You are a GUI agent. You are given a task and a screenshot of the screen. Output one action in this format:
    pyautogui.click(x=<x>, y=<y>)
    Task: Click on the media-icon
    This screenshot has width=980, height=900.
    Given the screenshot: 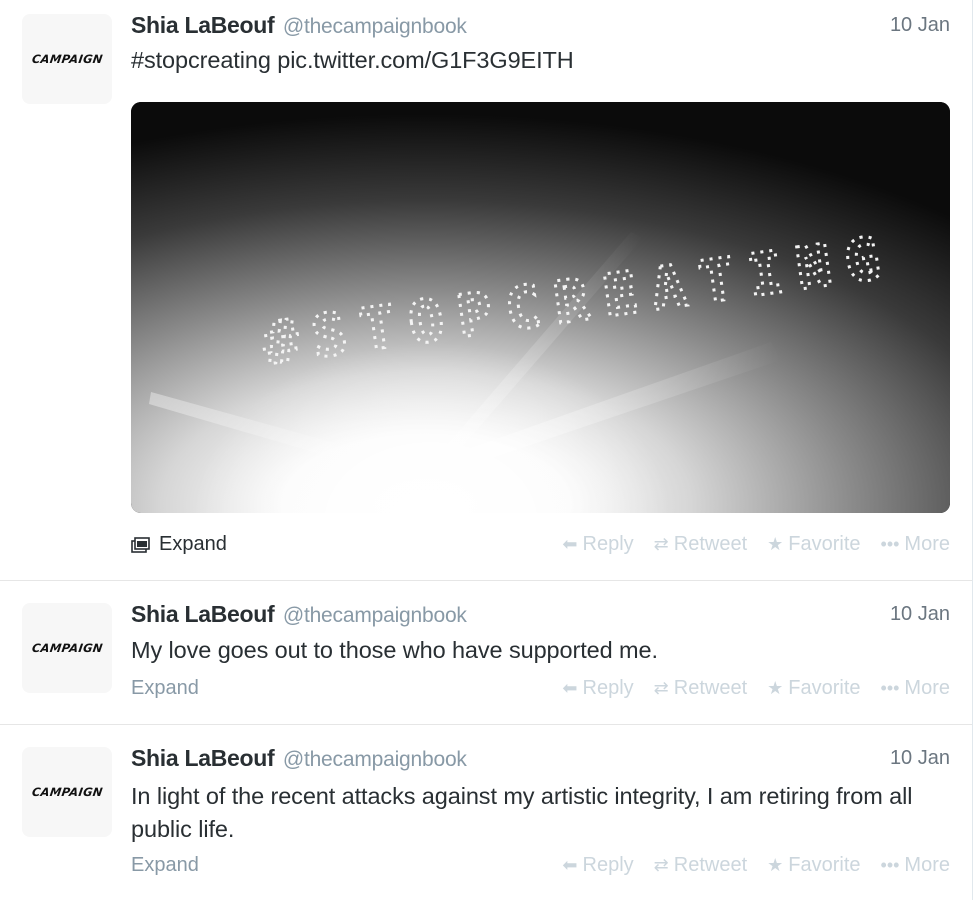 What is the action you would take?
    pyautogui.click(x=140, y=544)
    